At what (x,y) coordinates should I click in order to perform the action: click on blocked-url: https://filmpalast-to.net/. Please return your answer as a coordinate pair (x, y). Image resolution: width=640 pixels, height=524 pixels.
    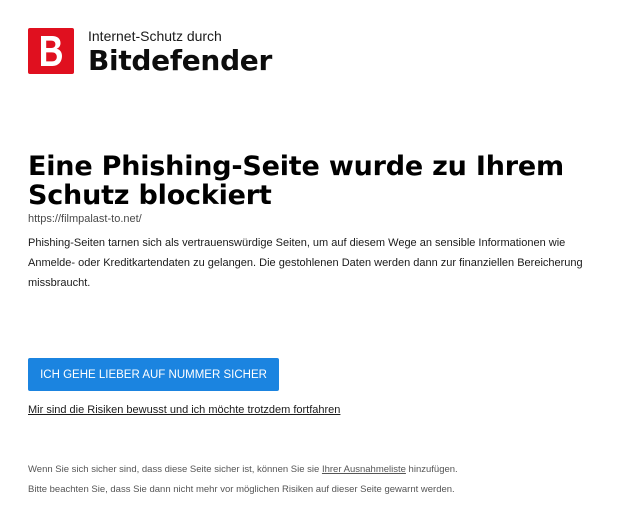
    Looking at the image, I should click on (85, 219).